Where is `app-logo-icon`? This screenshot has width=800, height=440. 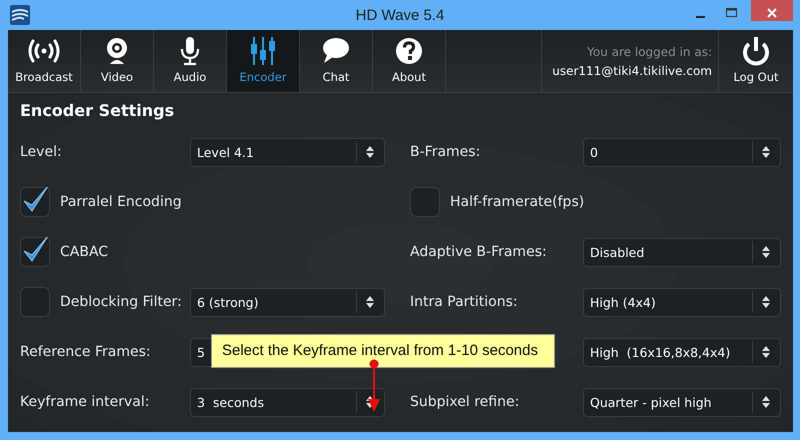 app-logo-icon is located at coordinates (20, 15).